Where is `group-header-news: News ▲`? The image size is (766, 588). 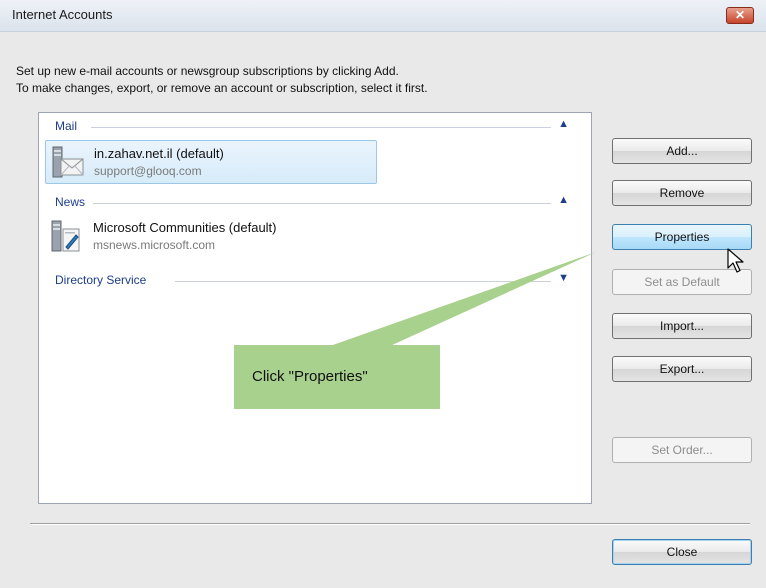 group-header-news: News ▲ is located at coordinates (315, 203).